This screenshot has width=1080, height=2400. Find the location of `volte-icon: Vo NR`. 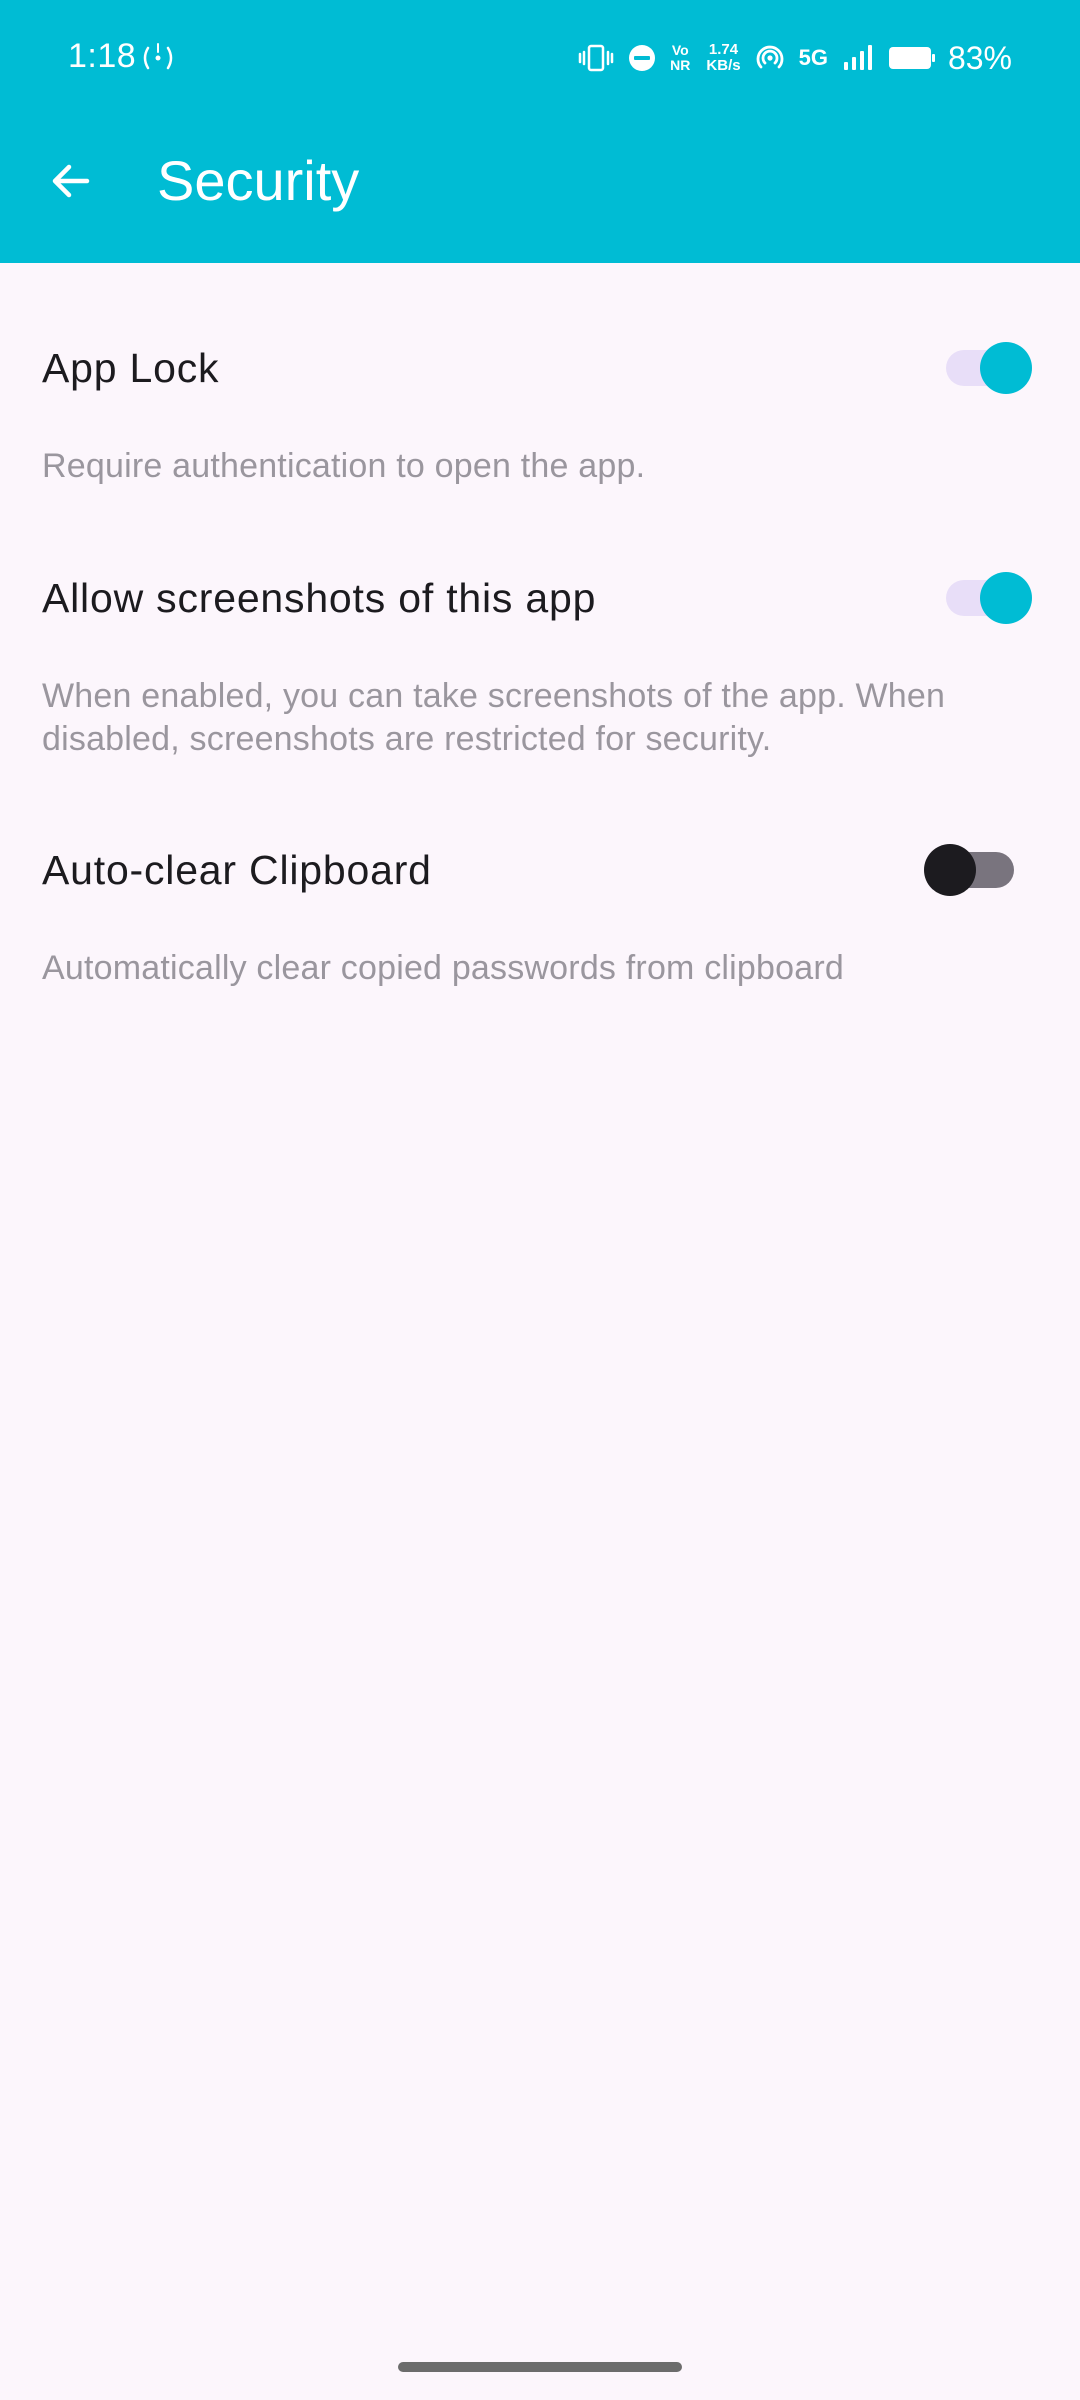

volte-icon: Vo NR is located at coordinates (680, 58).